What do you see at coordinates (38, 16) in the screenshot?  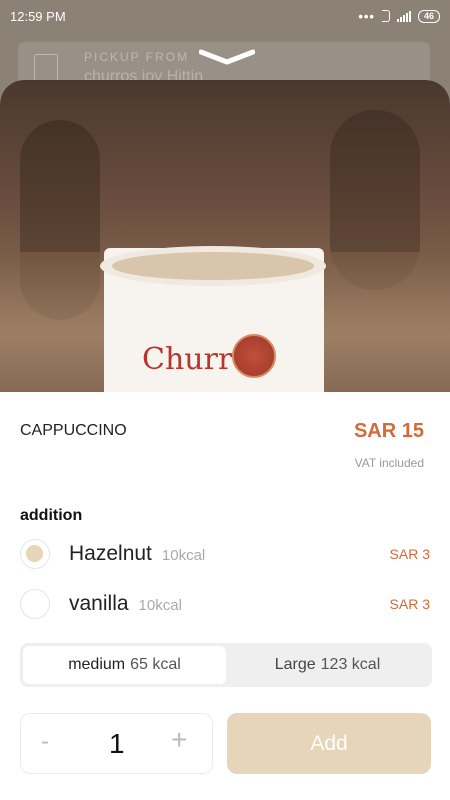 I see `status-time: 12:59 PM` at bounding box center [38, 16].